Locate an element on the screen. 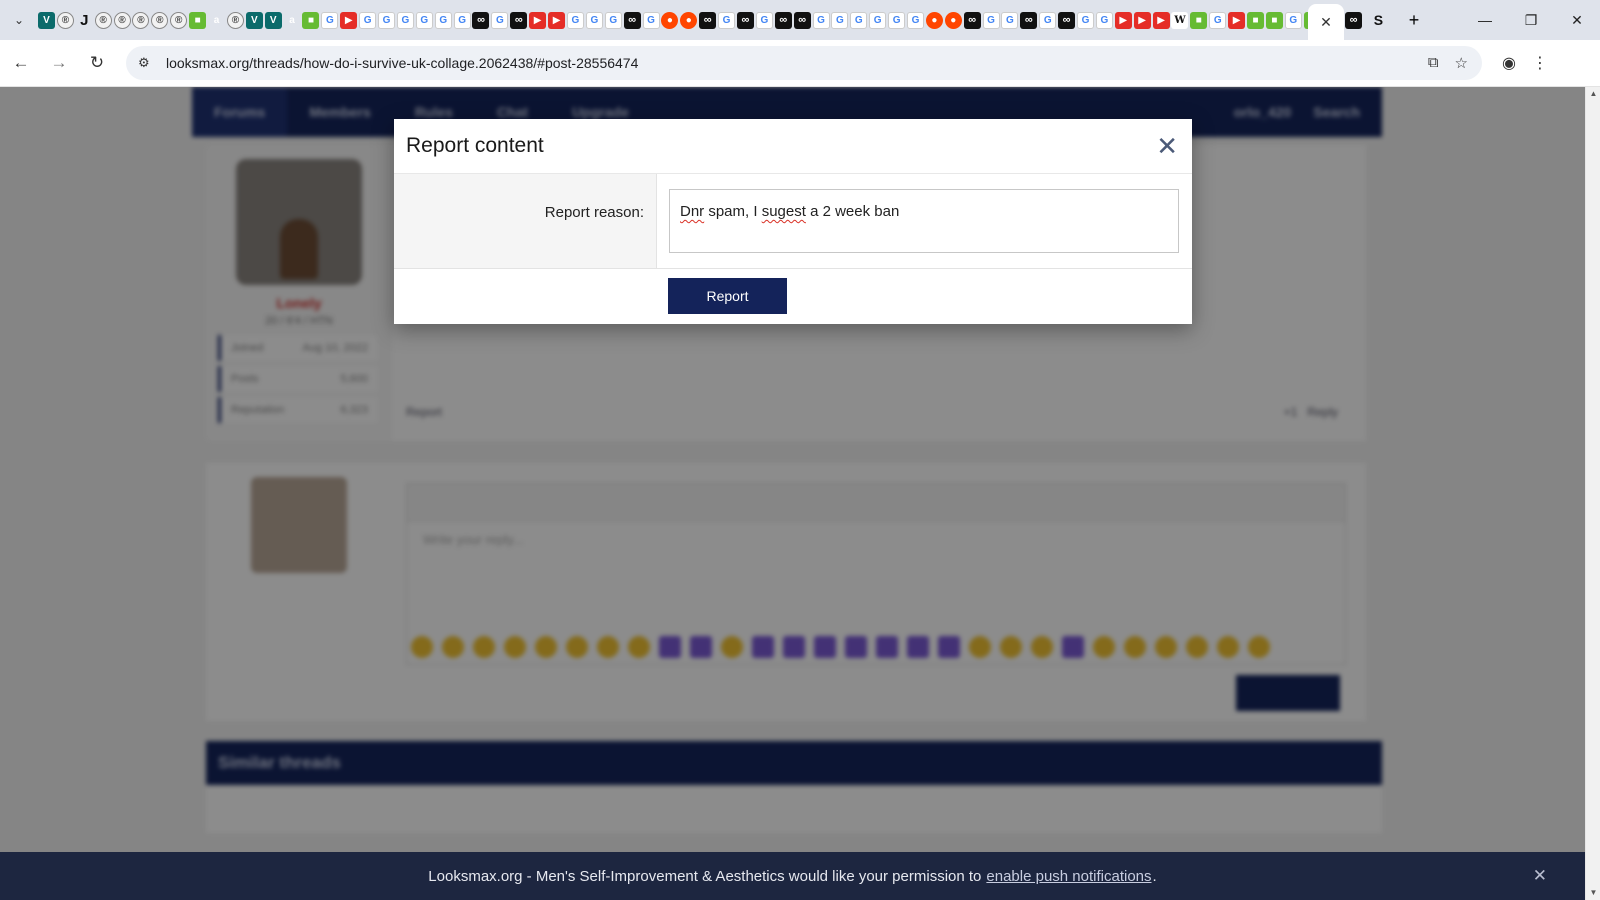 The image size is (1600, 900). tab-search-button: ⌄ is located at coordinates (19, 20).